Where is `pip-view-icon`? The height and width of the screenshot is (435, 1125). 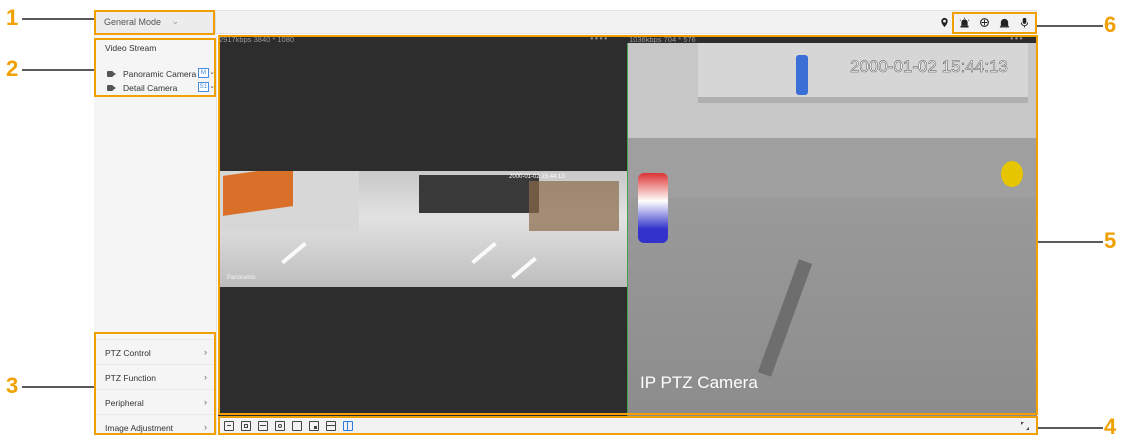 pip-view-icon is located at coordinates (314, 426).